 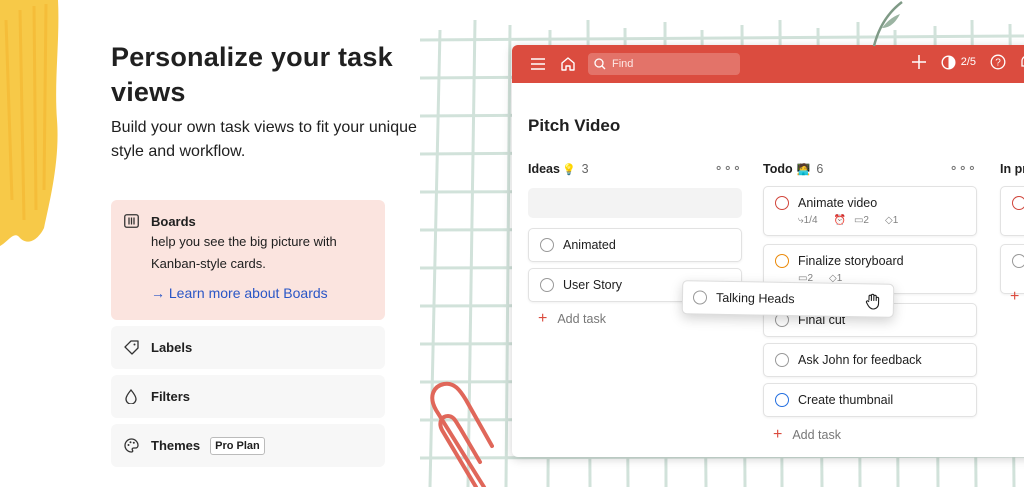 What do you see at coordinates (262, 293) in the screenshot?
I see `learn-more-boards-link: → Learn more about Boards` at bounding box center [262, 293].